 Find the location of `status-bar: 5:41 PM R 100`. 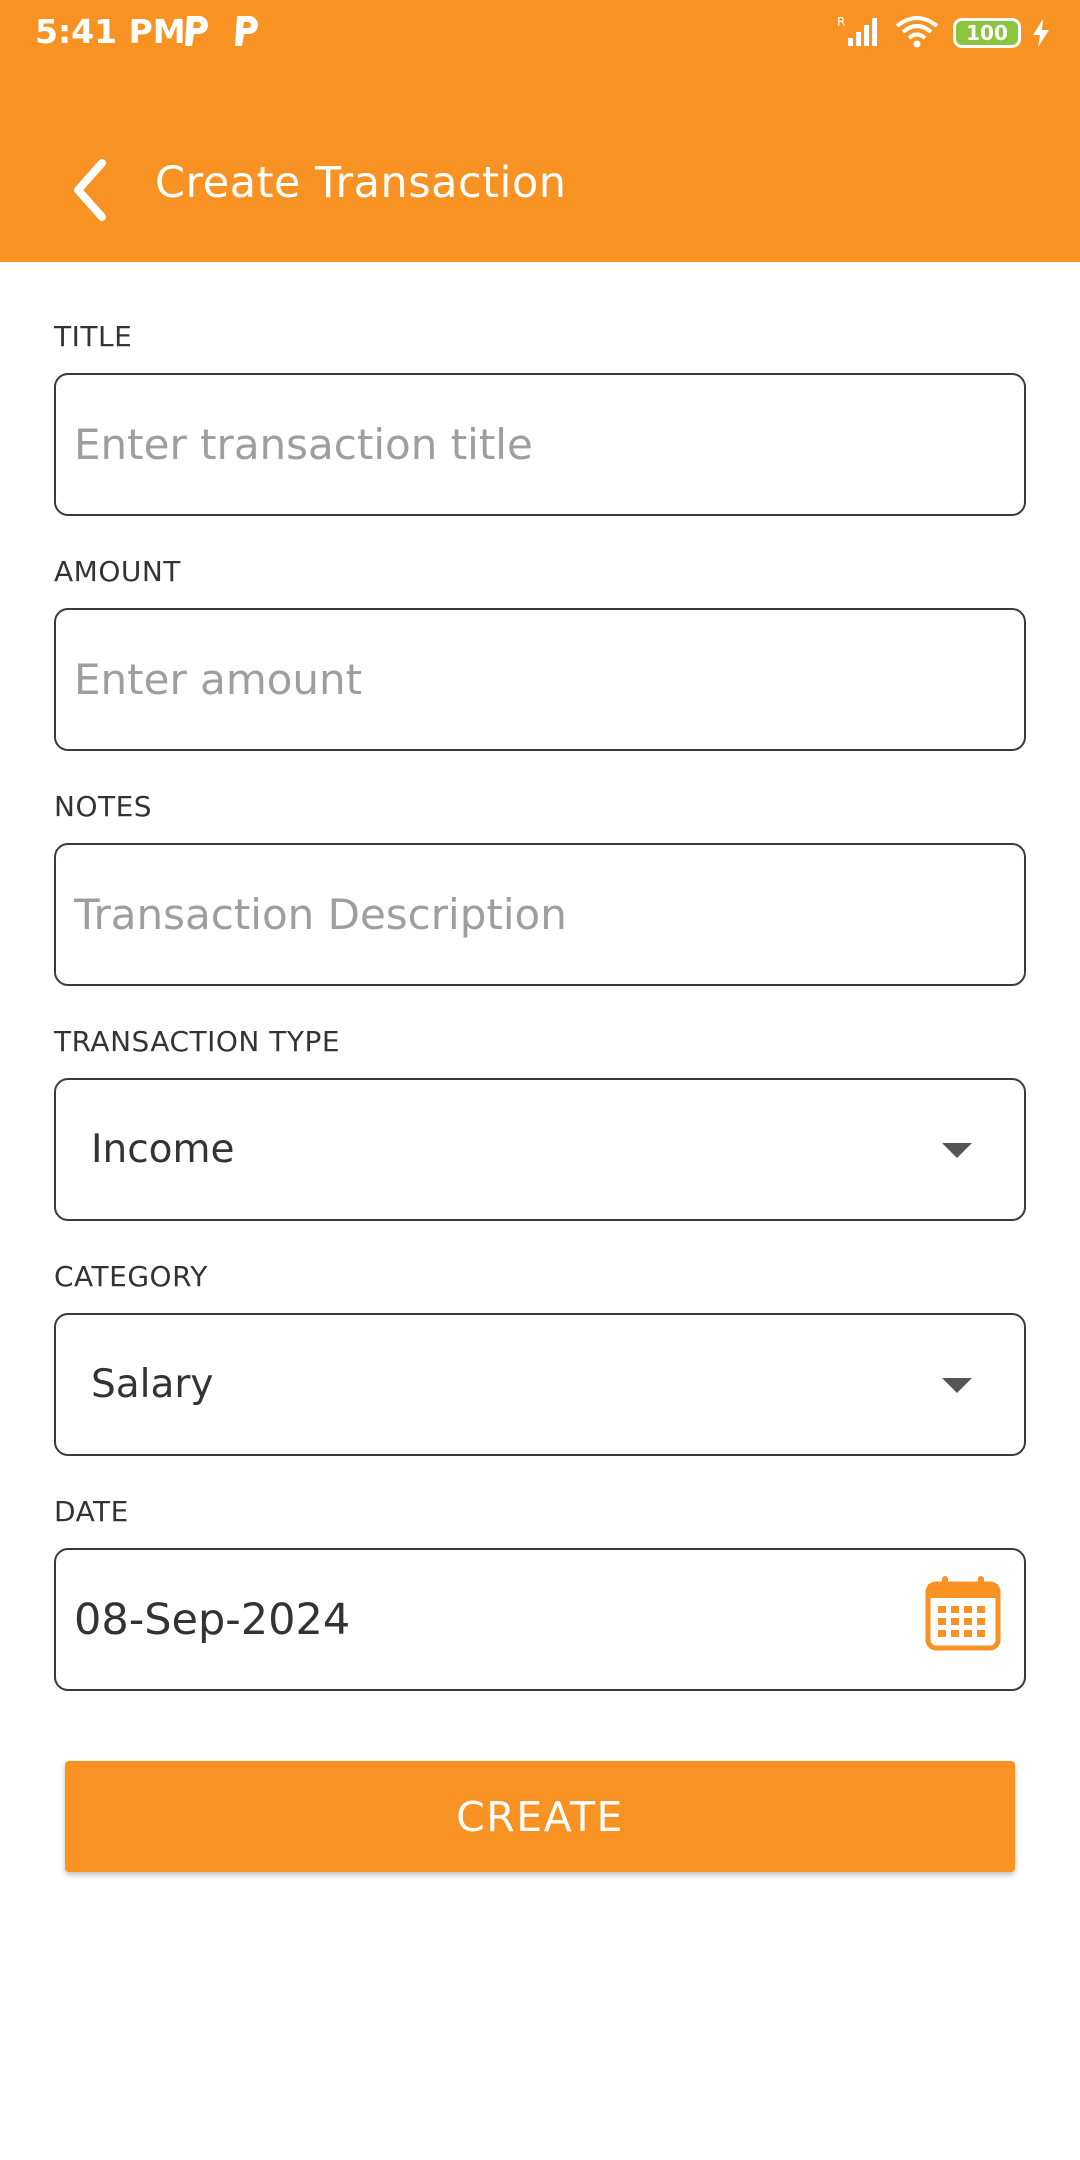

status-bar: 5:41 PM R 100 is located at coordinates (540, 33).